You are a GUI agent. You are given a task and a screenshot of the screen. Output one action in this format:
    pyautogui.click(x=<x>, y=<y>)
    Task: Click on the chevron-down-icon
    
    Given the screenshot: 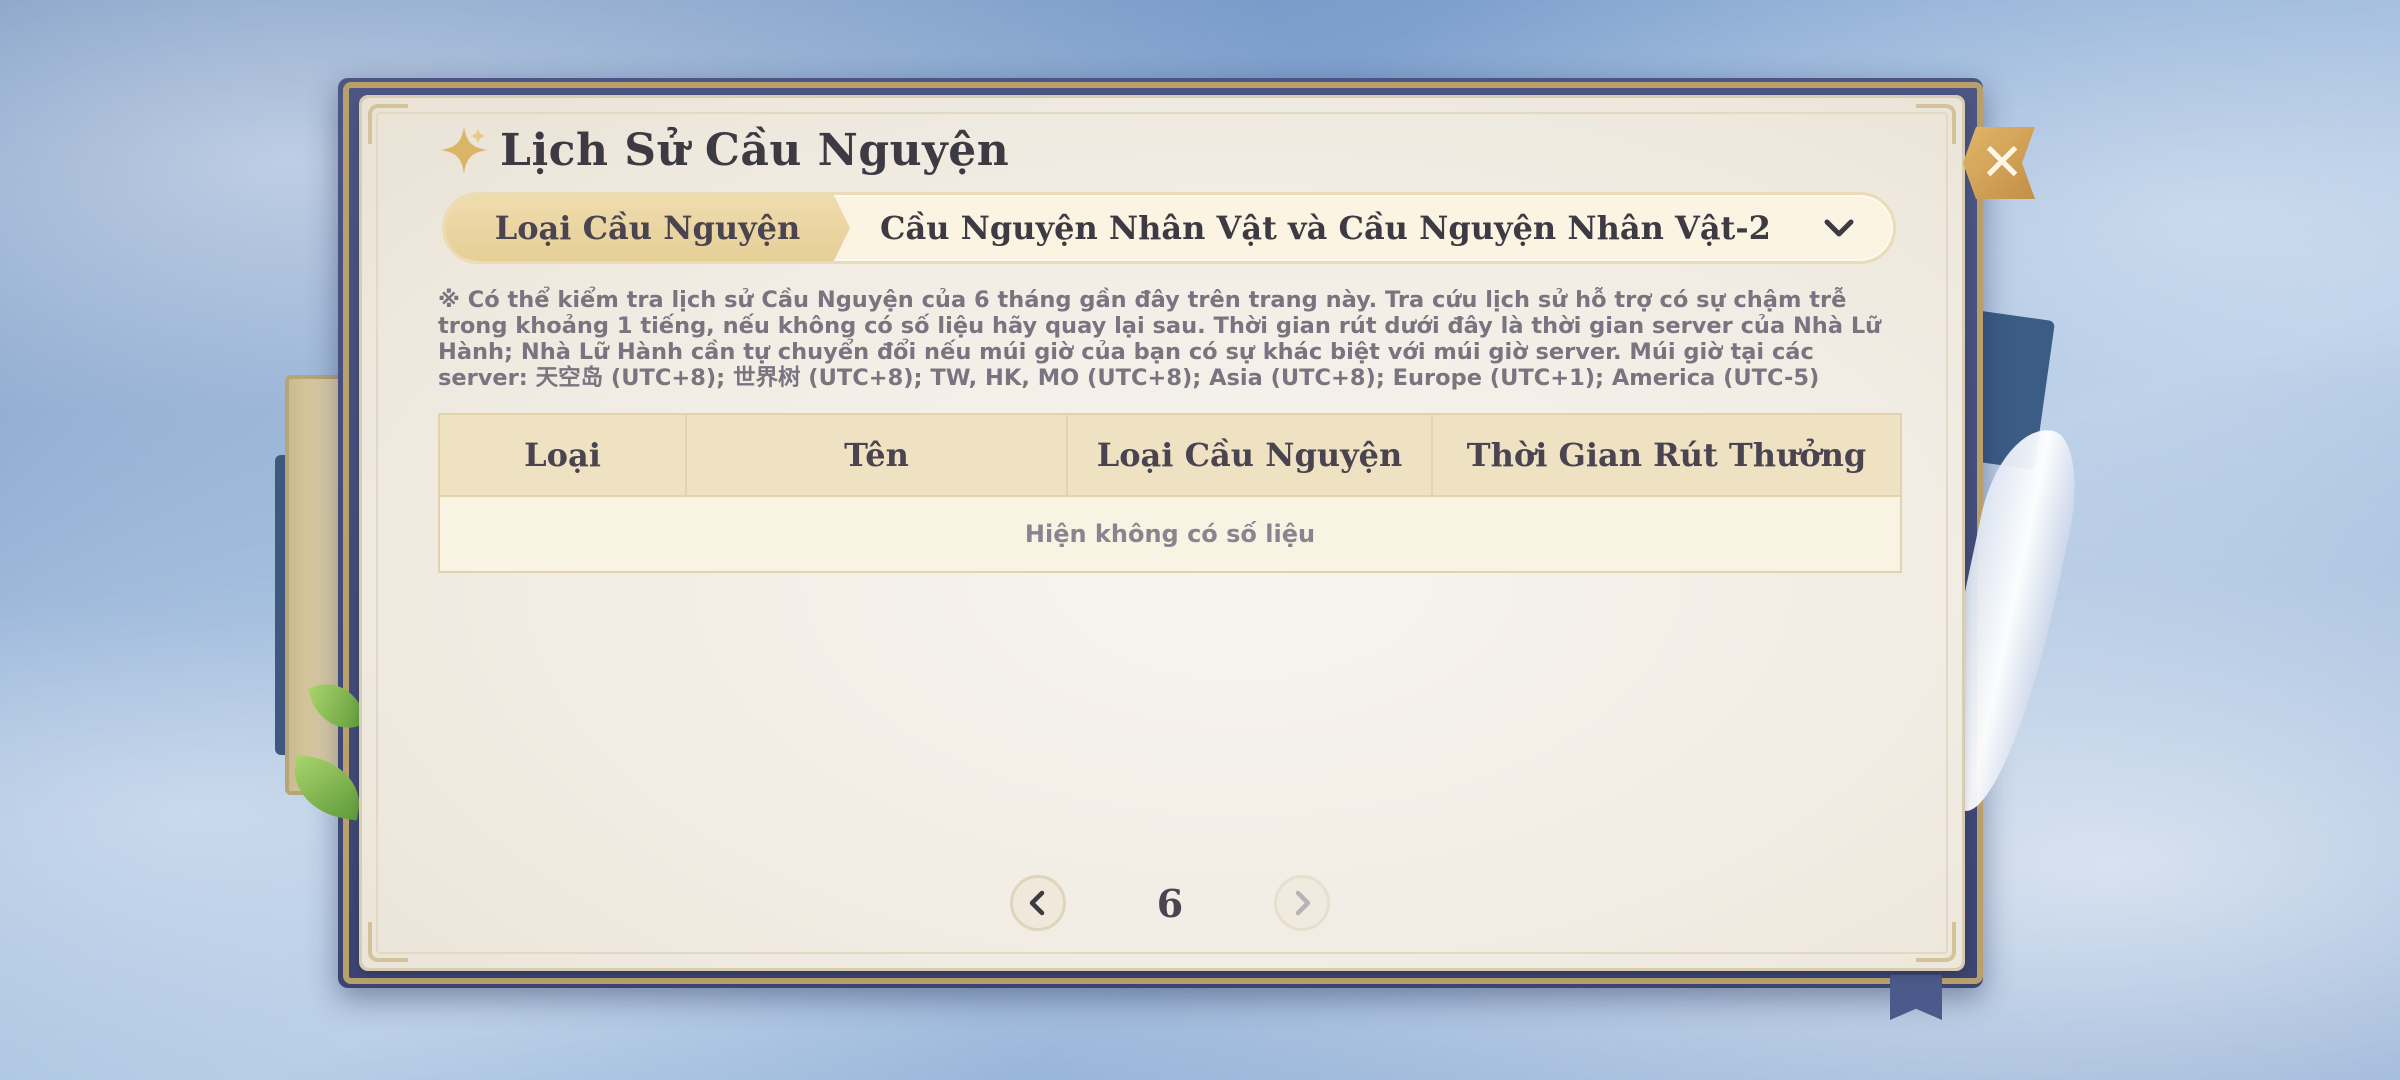 What is the action you would take?
    pyautogui.click(x=1839, y=228)
    